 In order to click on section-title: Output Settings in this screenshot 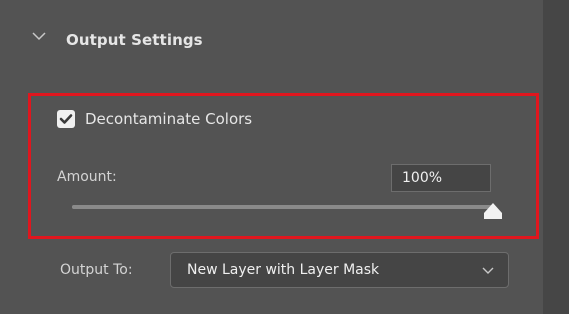, I will do `click(134, 40)`.